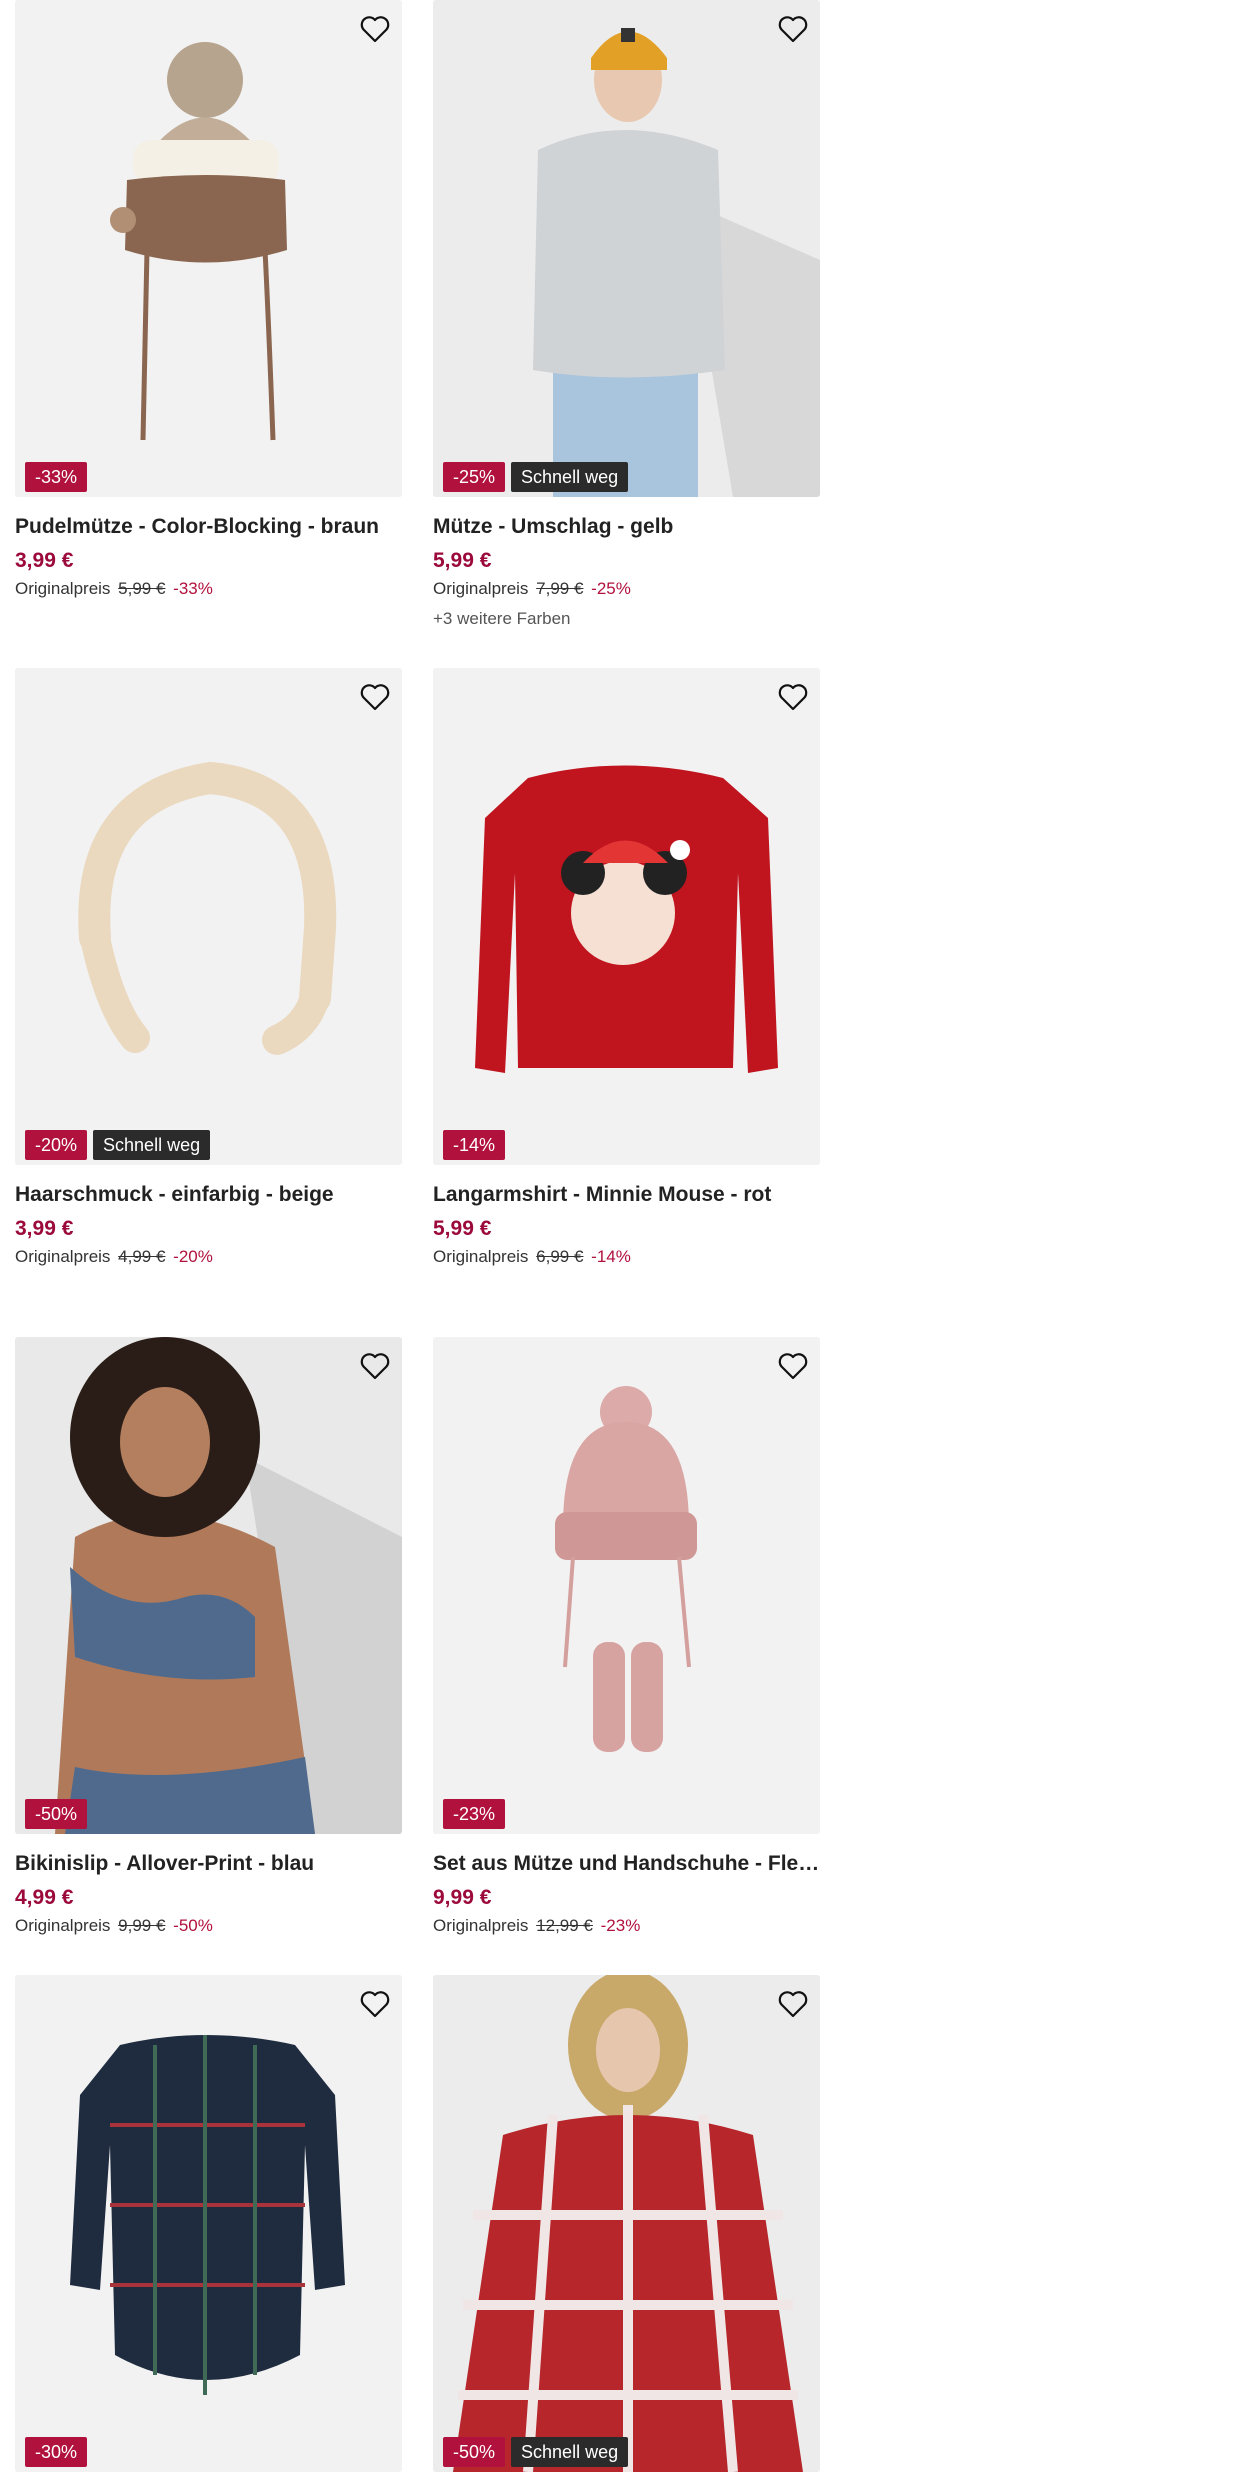 This screenshot has width=1250, height=2472. I want to click on product-image: -23%, so click(626, 1585).